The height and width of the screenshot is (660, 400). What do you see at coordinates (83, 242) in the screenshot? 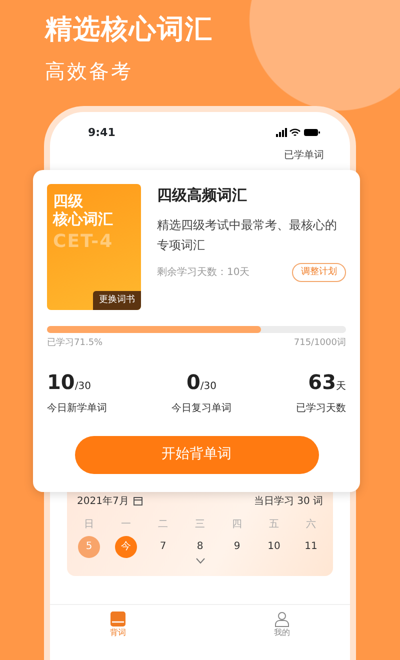
I see `cover-text: CET-4` at bounding box center [83, 242].